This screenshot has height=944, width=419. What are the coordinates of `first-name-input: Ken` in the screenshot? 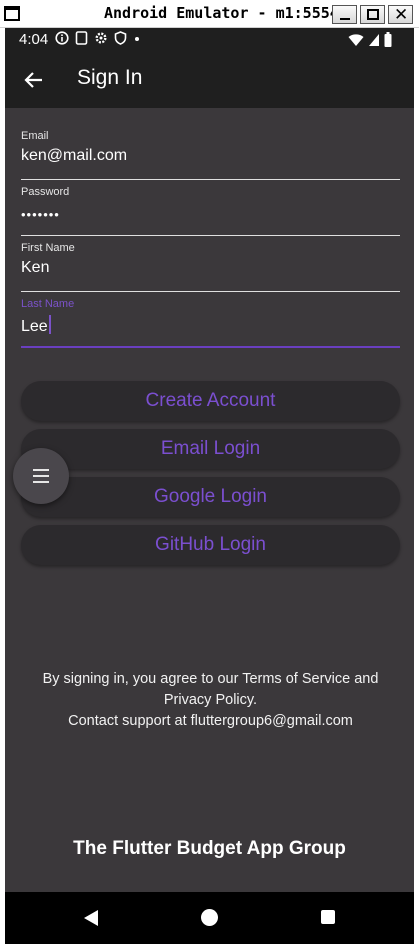 It's located at (35, 268).